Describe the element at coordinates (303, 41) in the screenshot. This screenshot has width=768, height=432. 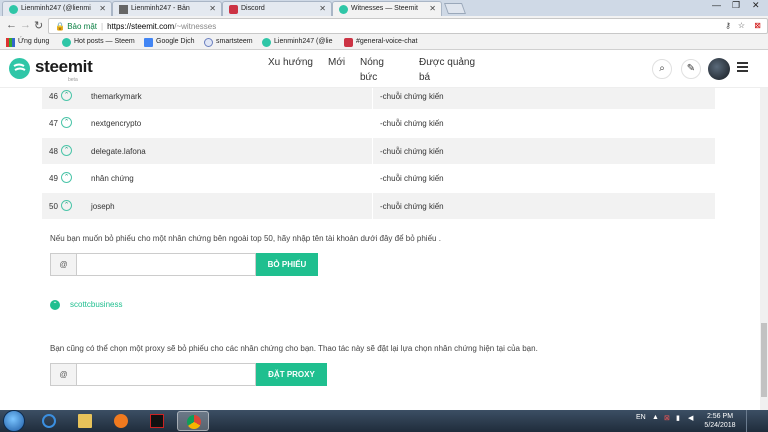
I see `bookmark-label: Lienminh247 (@lie` at that location.